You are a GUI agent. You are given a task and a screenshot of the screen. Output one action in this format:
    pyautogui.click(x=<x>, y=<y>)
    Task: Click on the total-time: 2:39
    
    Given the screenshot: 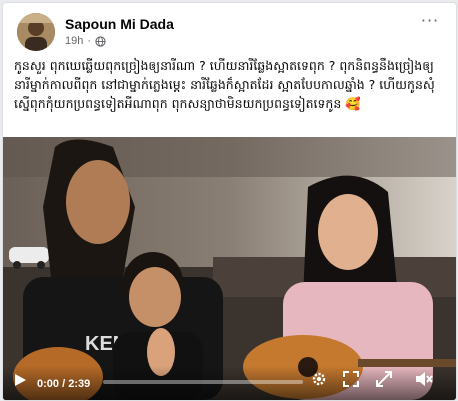 What is the action you would take?
    pyautogui.click(x=79, y=384)
    